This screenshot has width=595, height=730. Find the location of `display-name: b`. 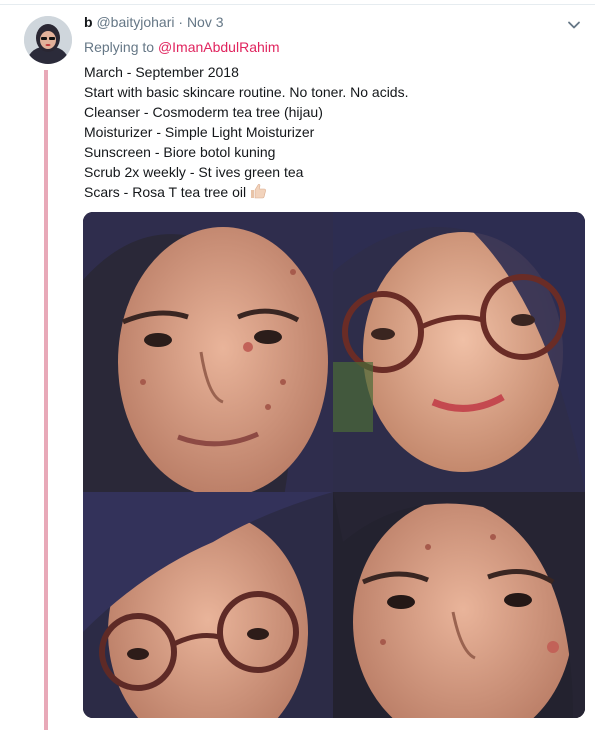

display-name: b is located at coordinates (88, 22).